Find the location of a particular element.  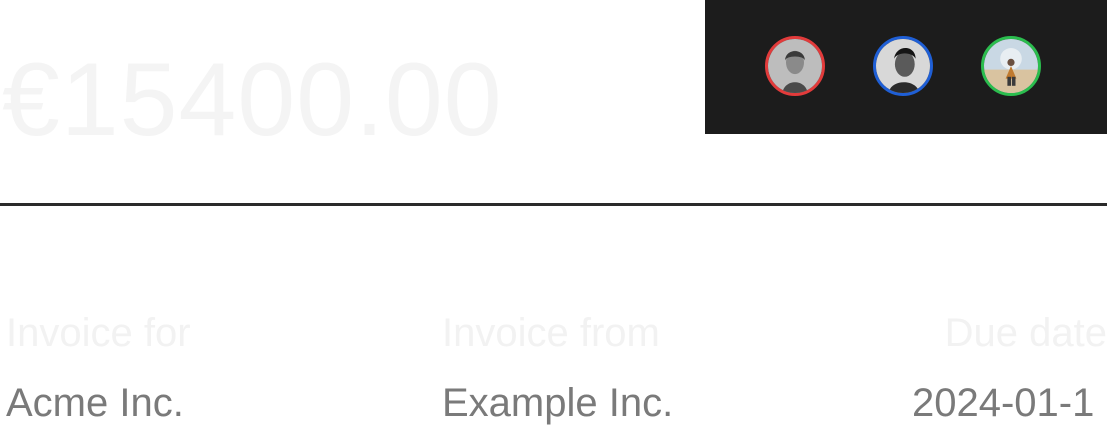

person-landscape-icon is located at coordinates (1011, 66).